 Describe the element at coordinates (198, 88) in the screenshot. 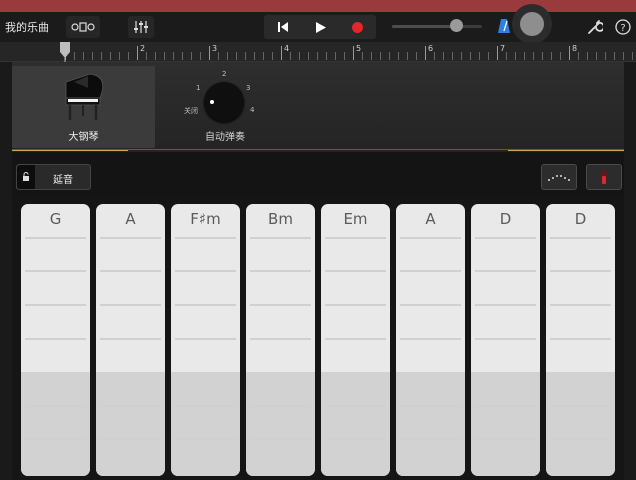

I see `autoplay-pos-1: 1` at that location.